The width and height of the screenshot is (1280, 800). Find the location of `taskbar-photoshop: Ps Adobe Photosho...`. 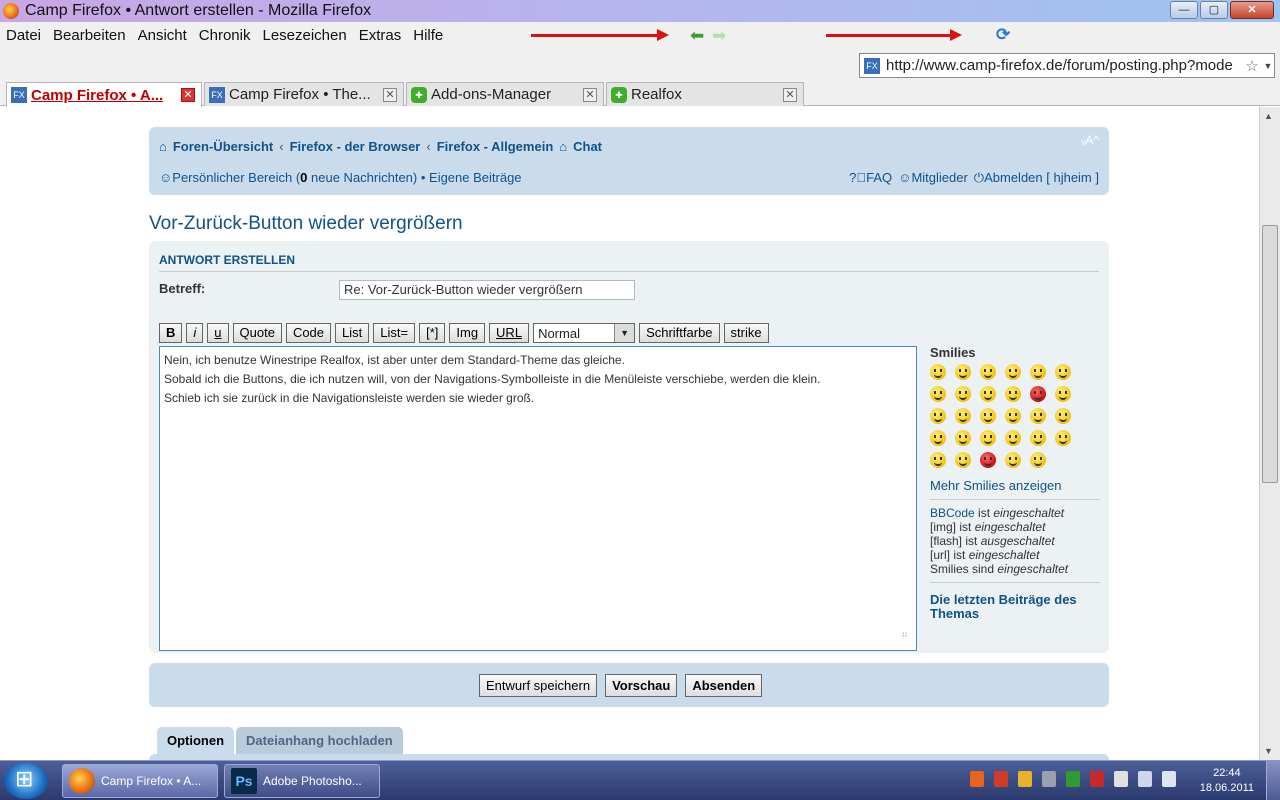

taskbar-photoshop: Ps Adobe Photosho... is located at coordinates (302, 781).